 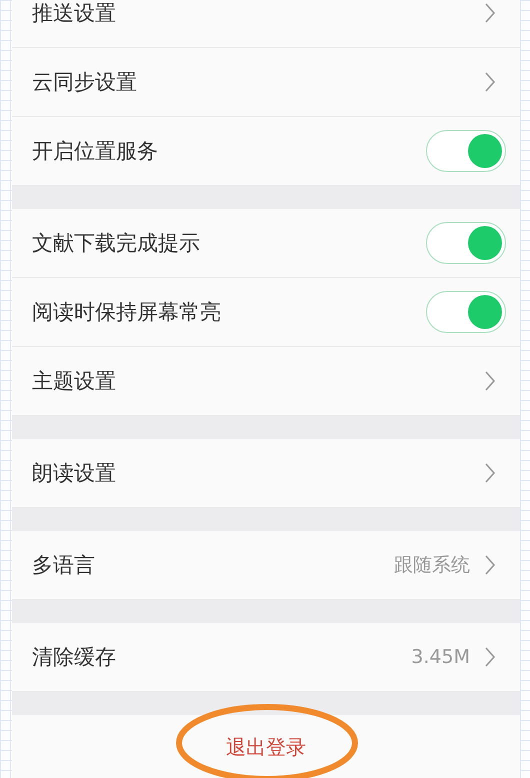 I want to click on settings-row: 开启位置服务, so click(x=266, y=151).